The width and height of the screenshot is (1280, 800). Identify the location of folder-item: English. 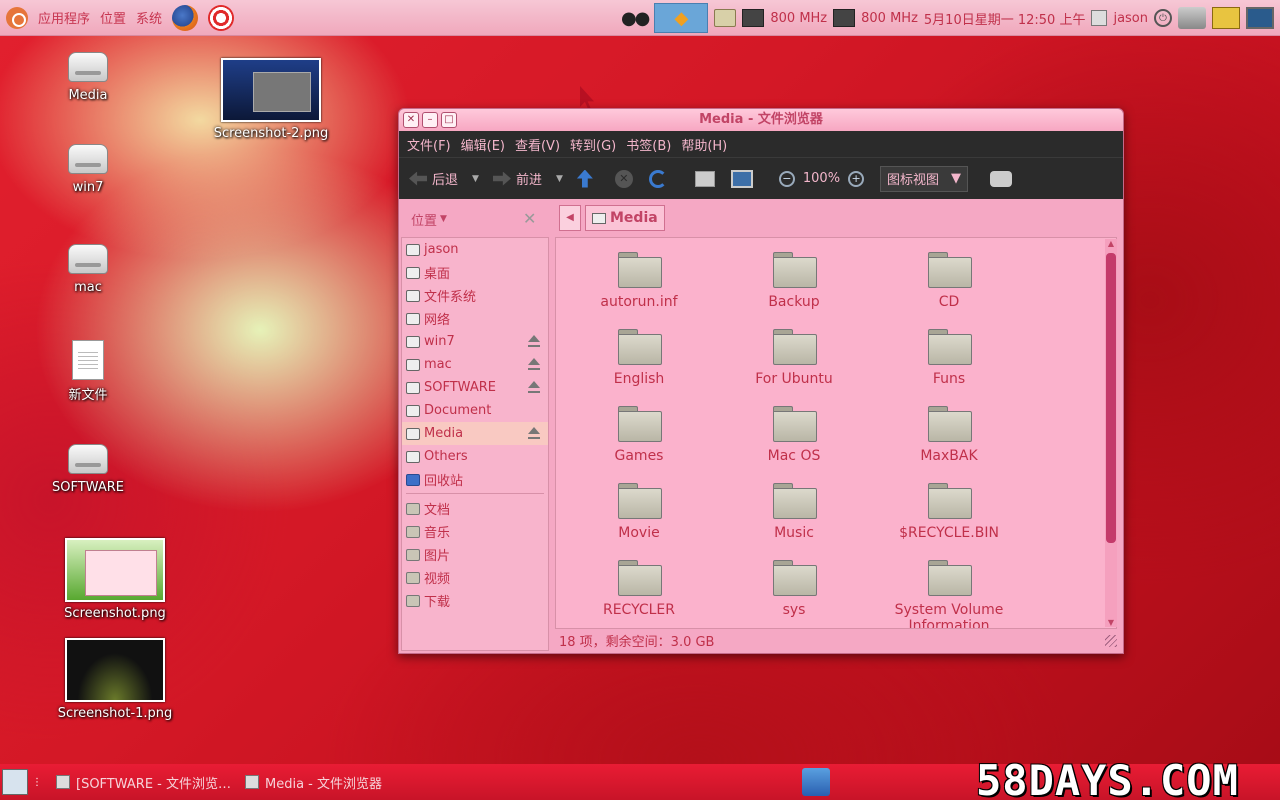
(639, 358).